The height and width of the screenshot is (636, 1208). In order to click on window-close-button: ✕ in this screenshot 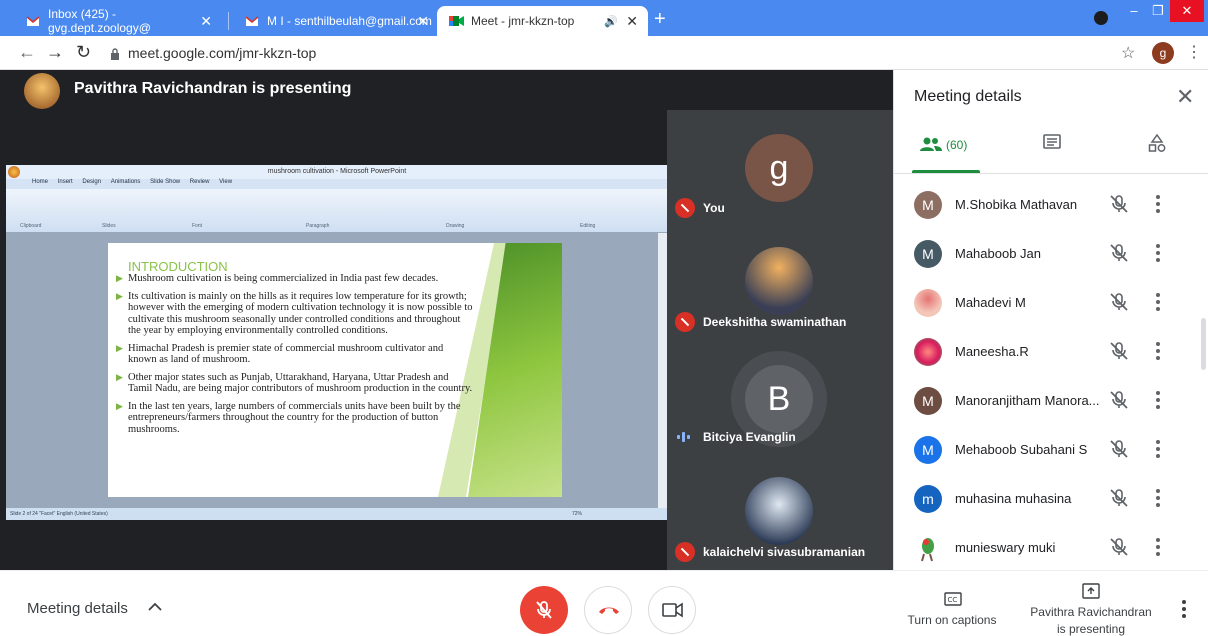, I will do `click(1187, 11)`.